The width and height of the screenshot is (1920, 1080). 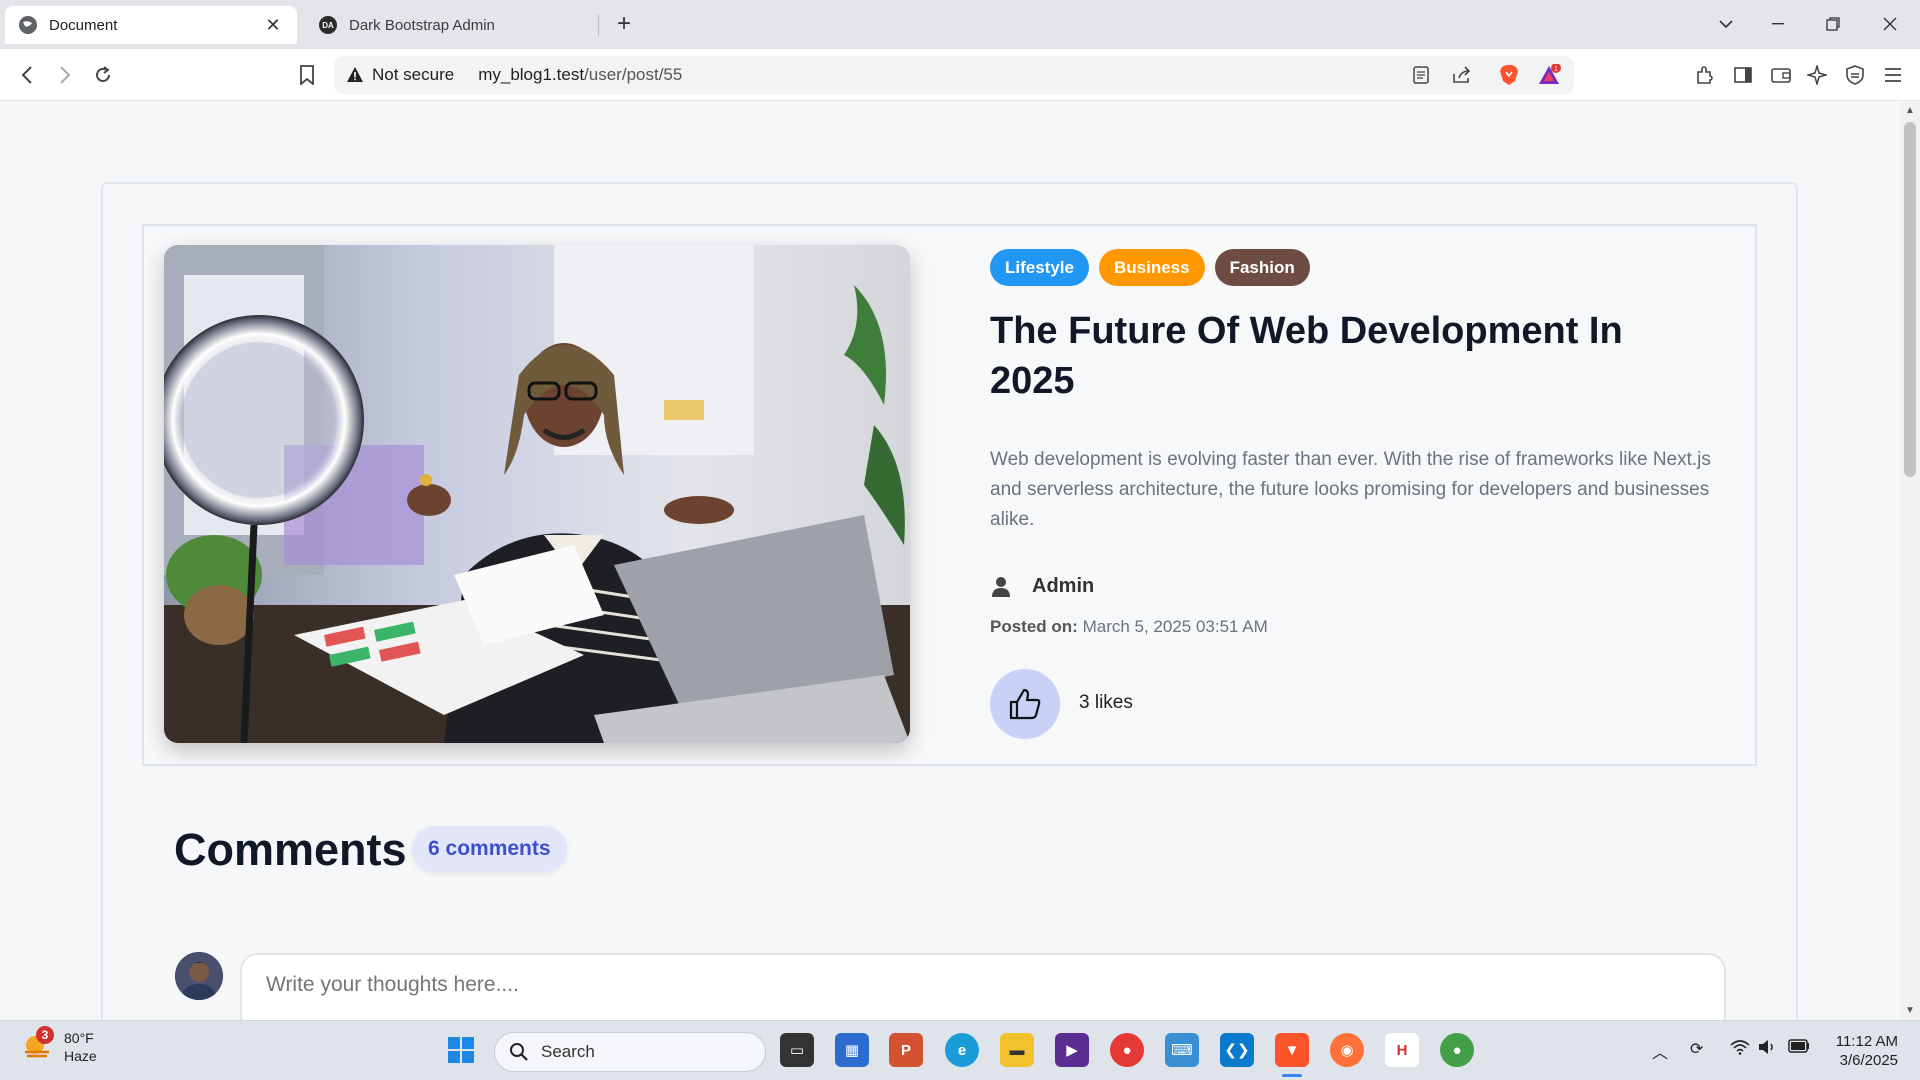 I want to click on scroll-up-icon: ▲, so click(x=1910, y=111).